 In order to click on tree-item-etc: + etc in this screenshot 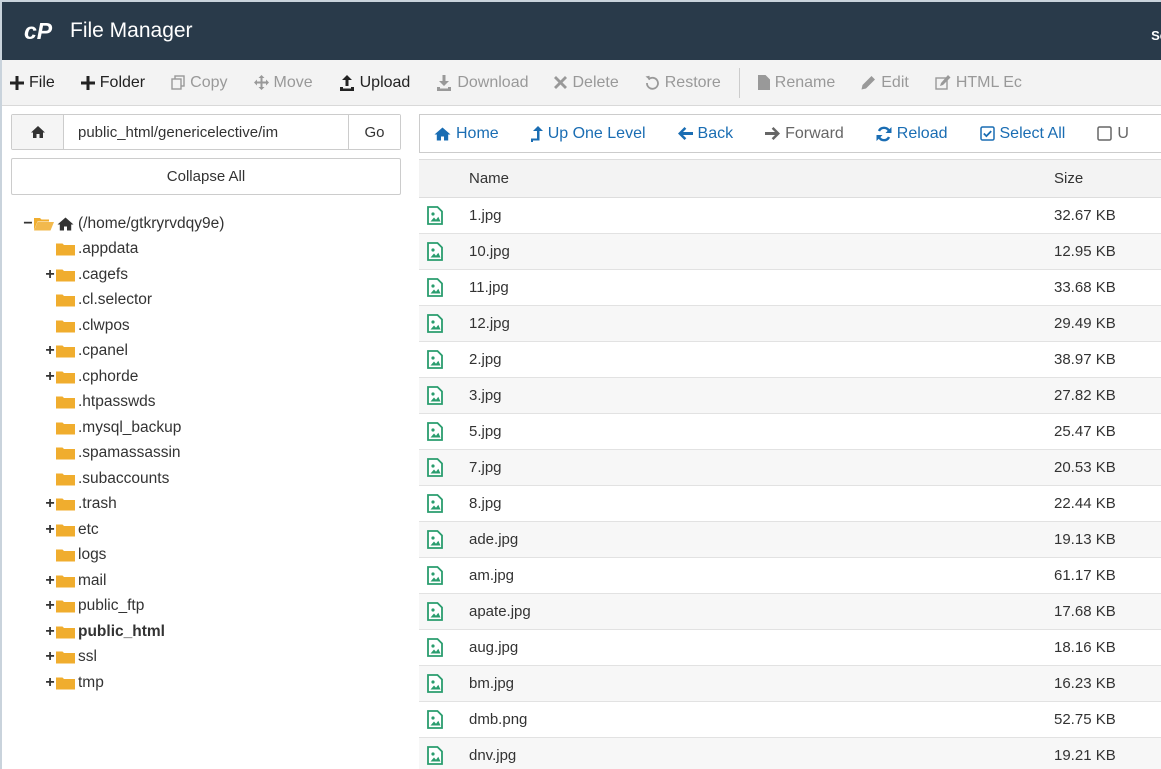, I will do `click(206, 530)`.